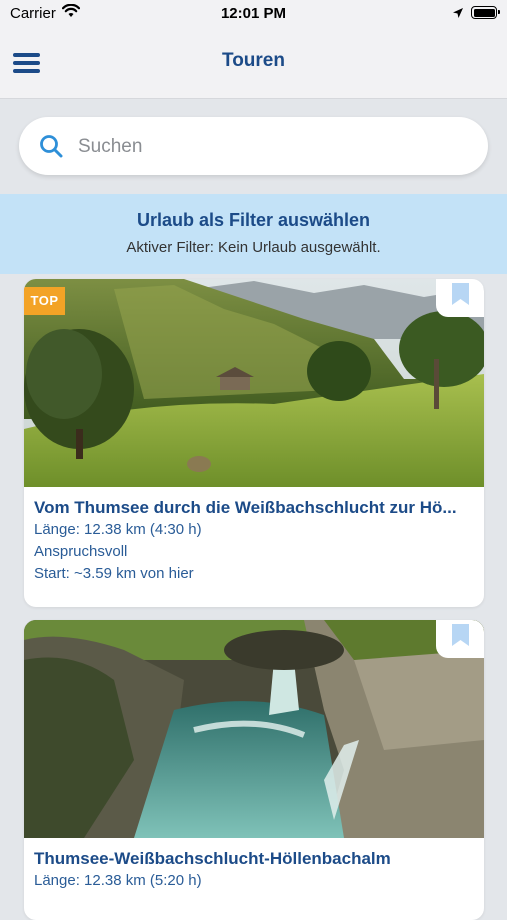  I want to click on tour-length: Länge: 12.38 km (4:30 h), so click(118, 529).